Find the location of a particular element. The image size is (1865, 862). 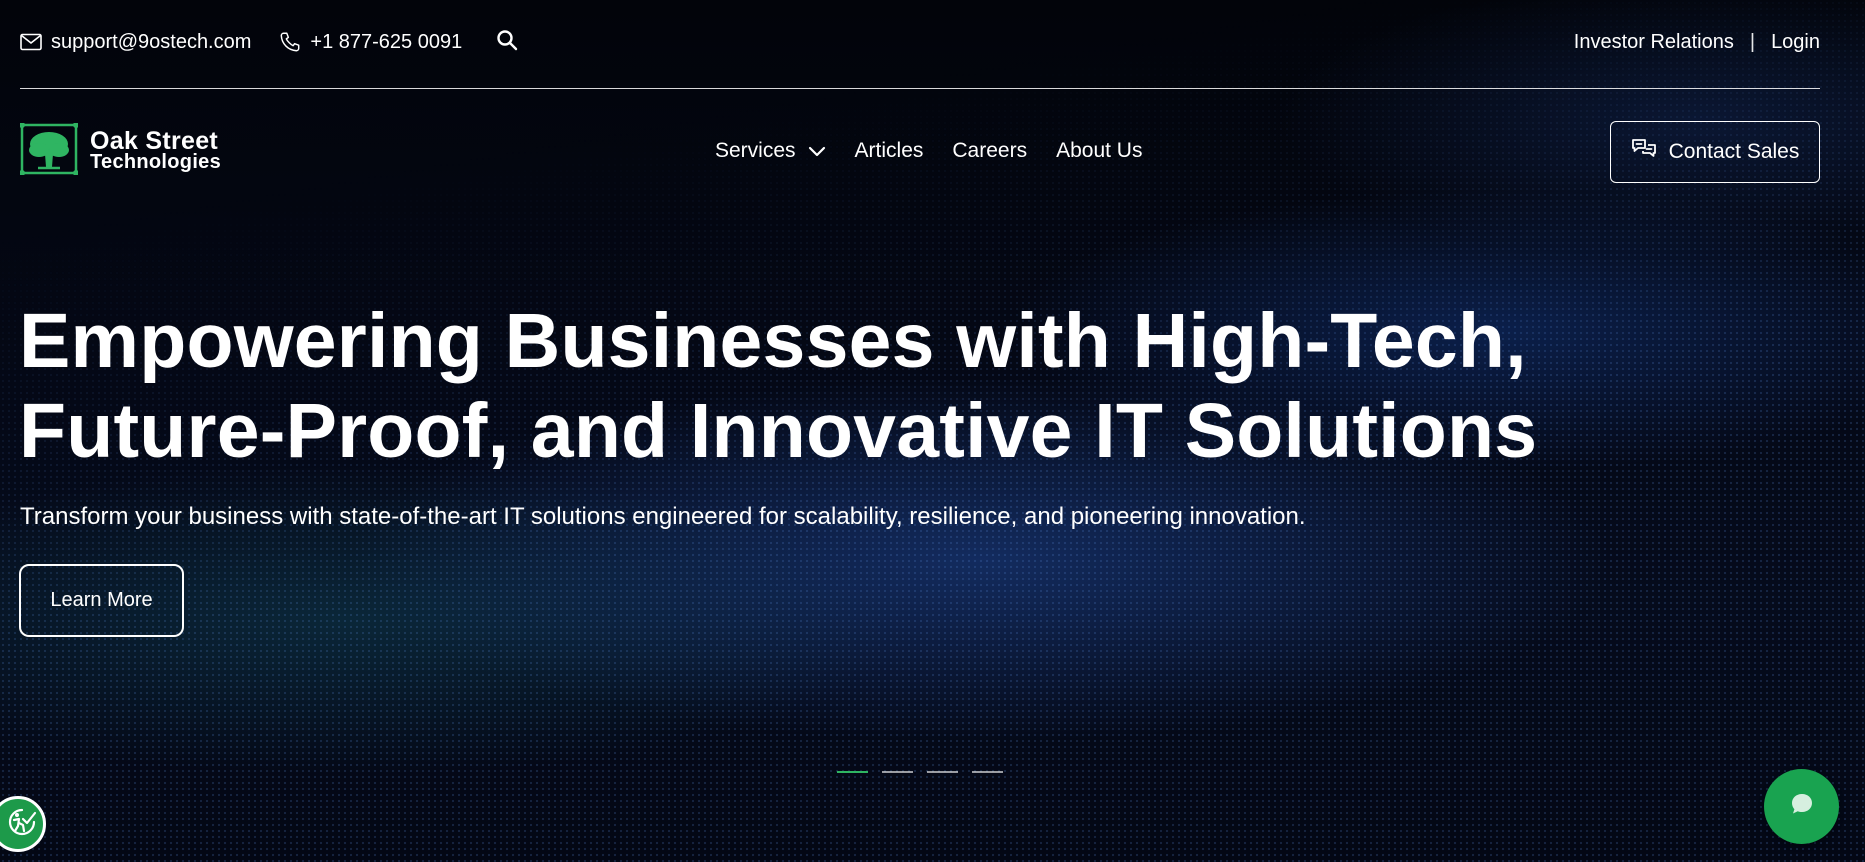

mail-icon is located at coordinates (31, 42).